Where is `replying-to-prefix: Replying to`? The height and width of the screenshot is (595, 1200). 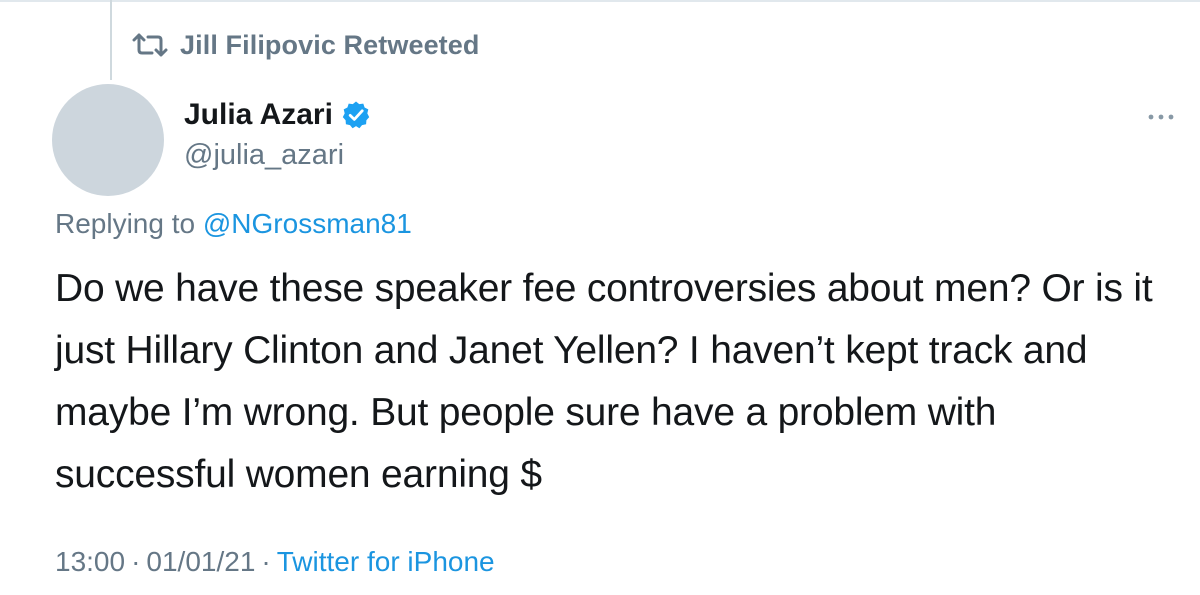
replying-to-prefix: Replying to is located at coordinates (129, 223).